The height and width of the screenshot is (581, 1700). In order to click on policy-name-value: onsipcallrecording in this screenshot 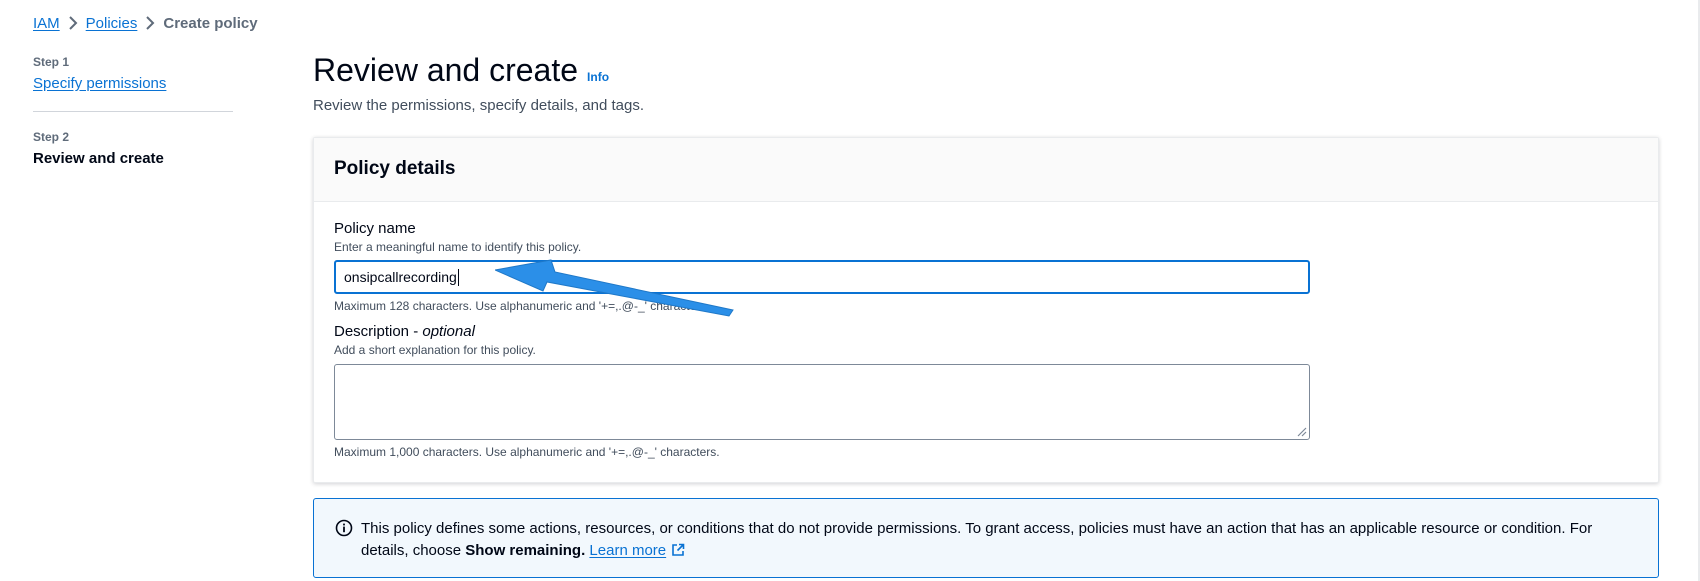, I will do `click(400, 277)`.